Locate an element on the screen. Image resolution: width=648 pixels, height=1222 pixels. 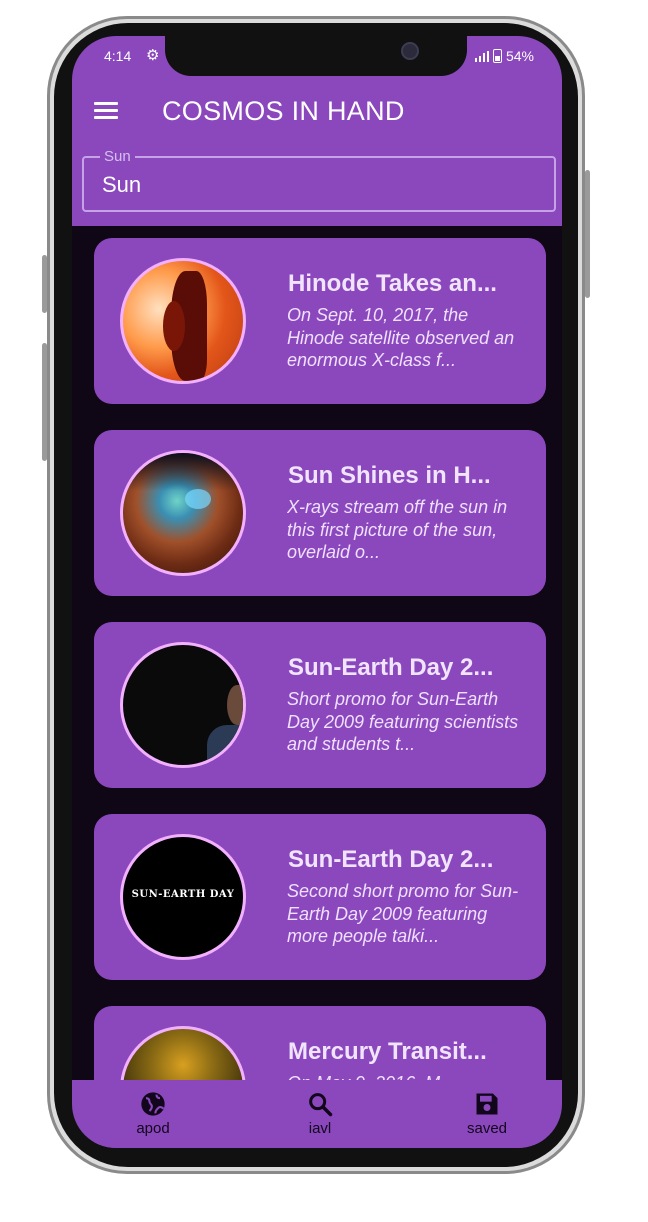
thumbnail-caption: SUN-EARTH DAY is located at coordinates (183, 894).